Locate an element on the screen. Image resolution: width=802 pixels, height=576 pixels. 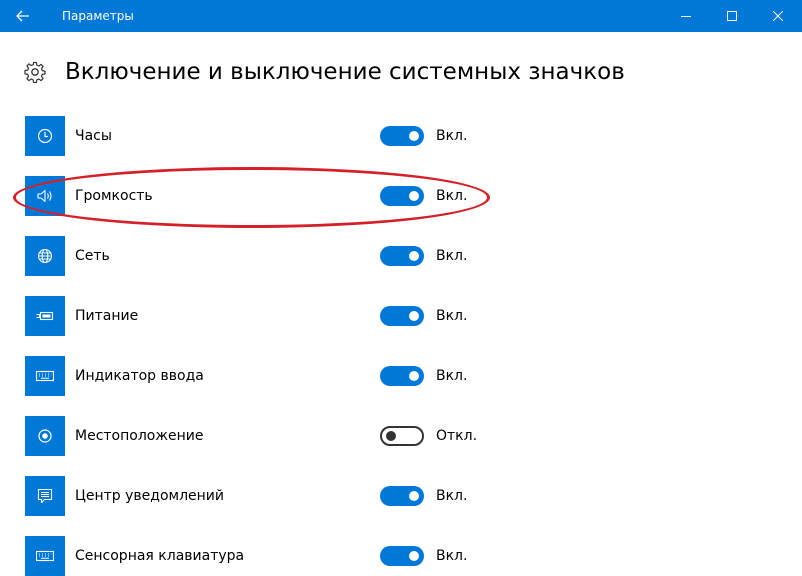
toggle-touch-keyboard is located at coordinates (402, 556).